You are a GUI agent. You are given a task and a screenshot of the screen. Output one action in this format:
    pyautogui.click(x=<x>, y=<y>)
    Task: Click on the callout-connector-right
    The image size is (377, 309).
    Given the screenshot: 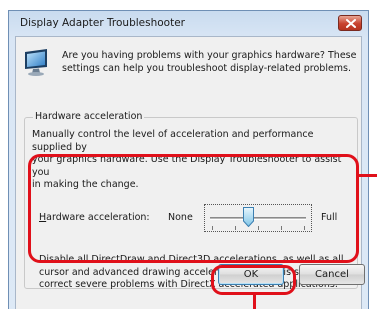 What is the action you would take?
    pyautogui.click(x=367, y=175)
    